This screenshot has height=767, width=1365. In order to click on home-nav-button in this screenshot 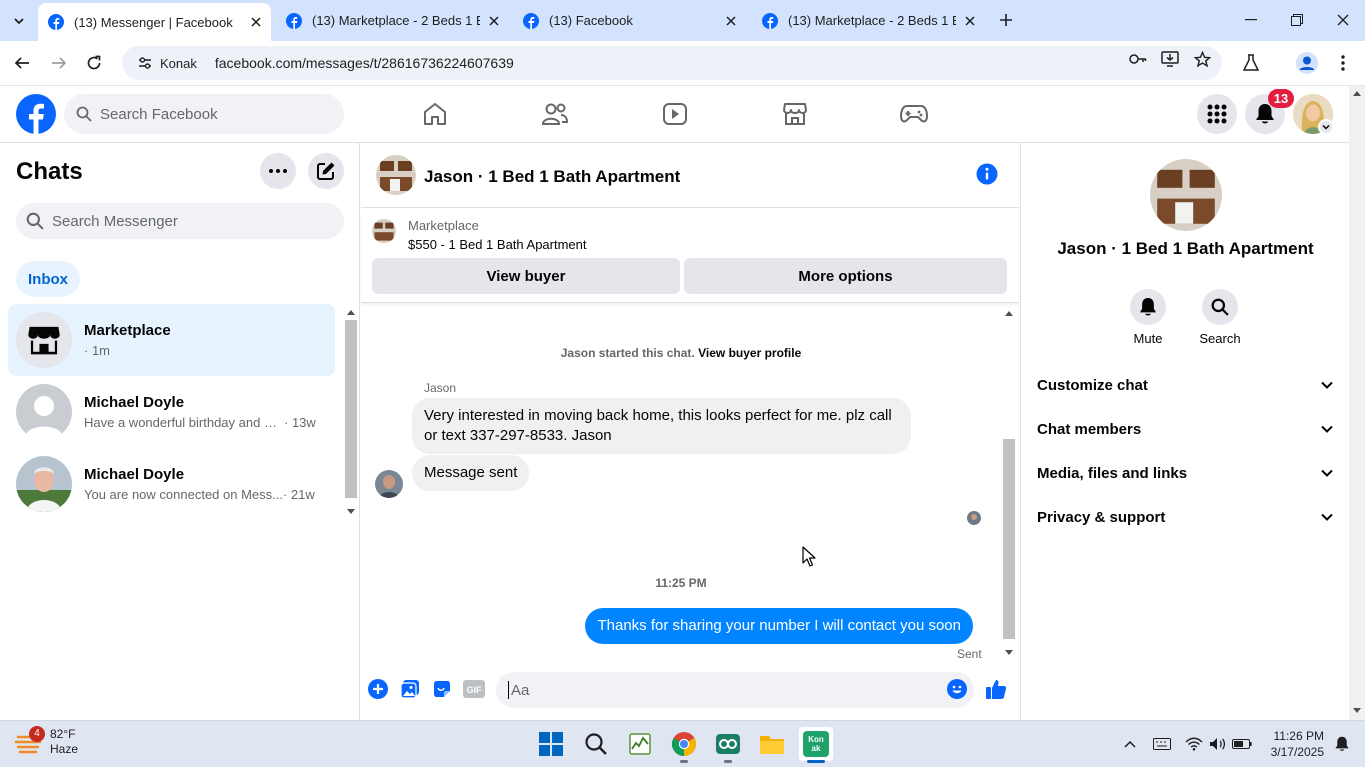, I will do `click(435, 114)`.